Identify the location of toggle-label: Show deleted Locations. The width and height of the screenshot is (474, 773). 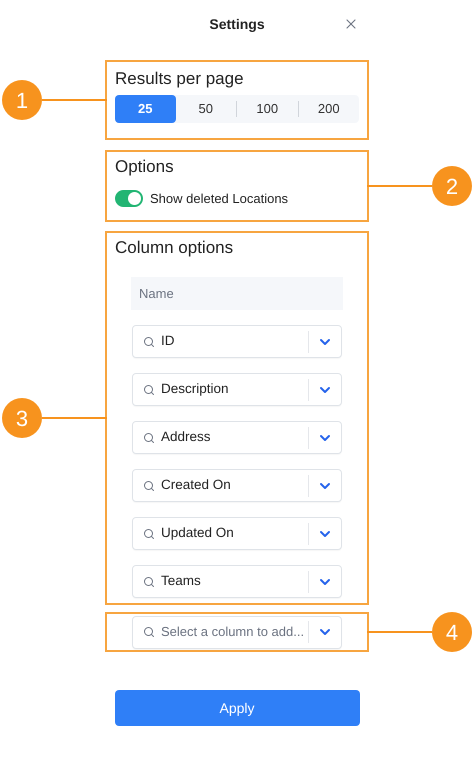
(219, 199).